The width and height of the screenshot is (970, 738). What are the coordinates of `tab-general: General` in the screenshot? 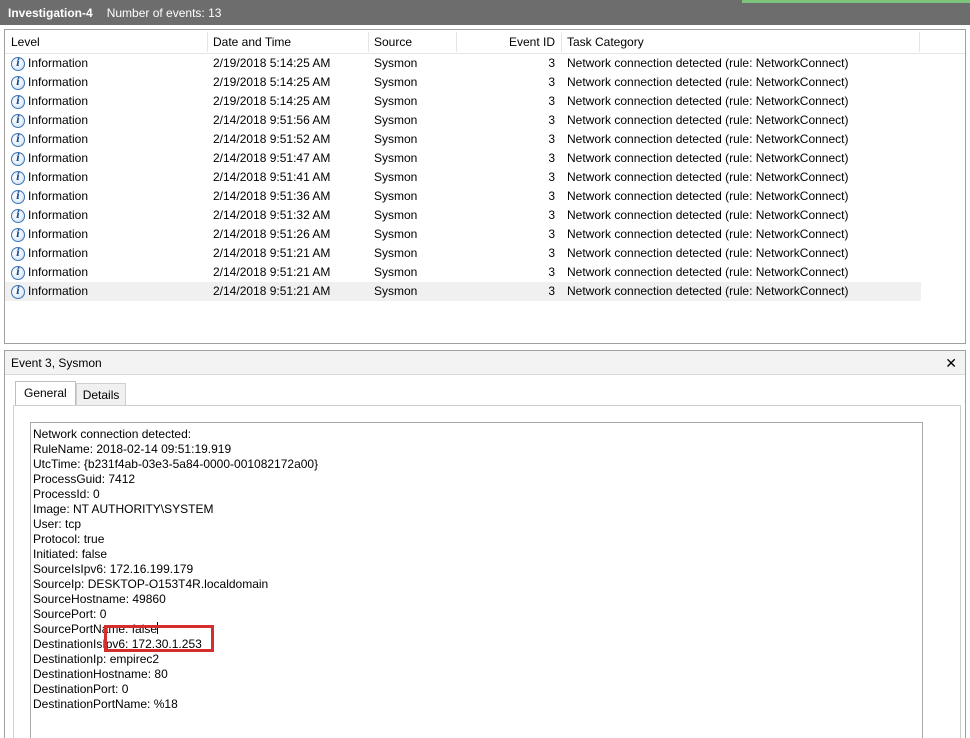 It's located at (45, 394).